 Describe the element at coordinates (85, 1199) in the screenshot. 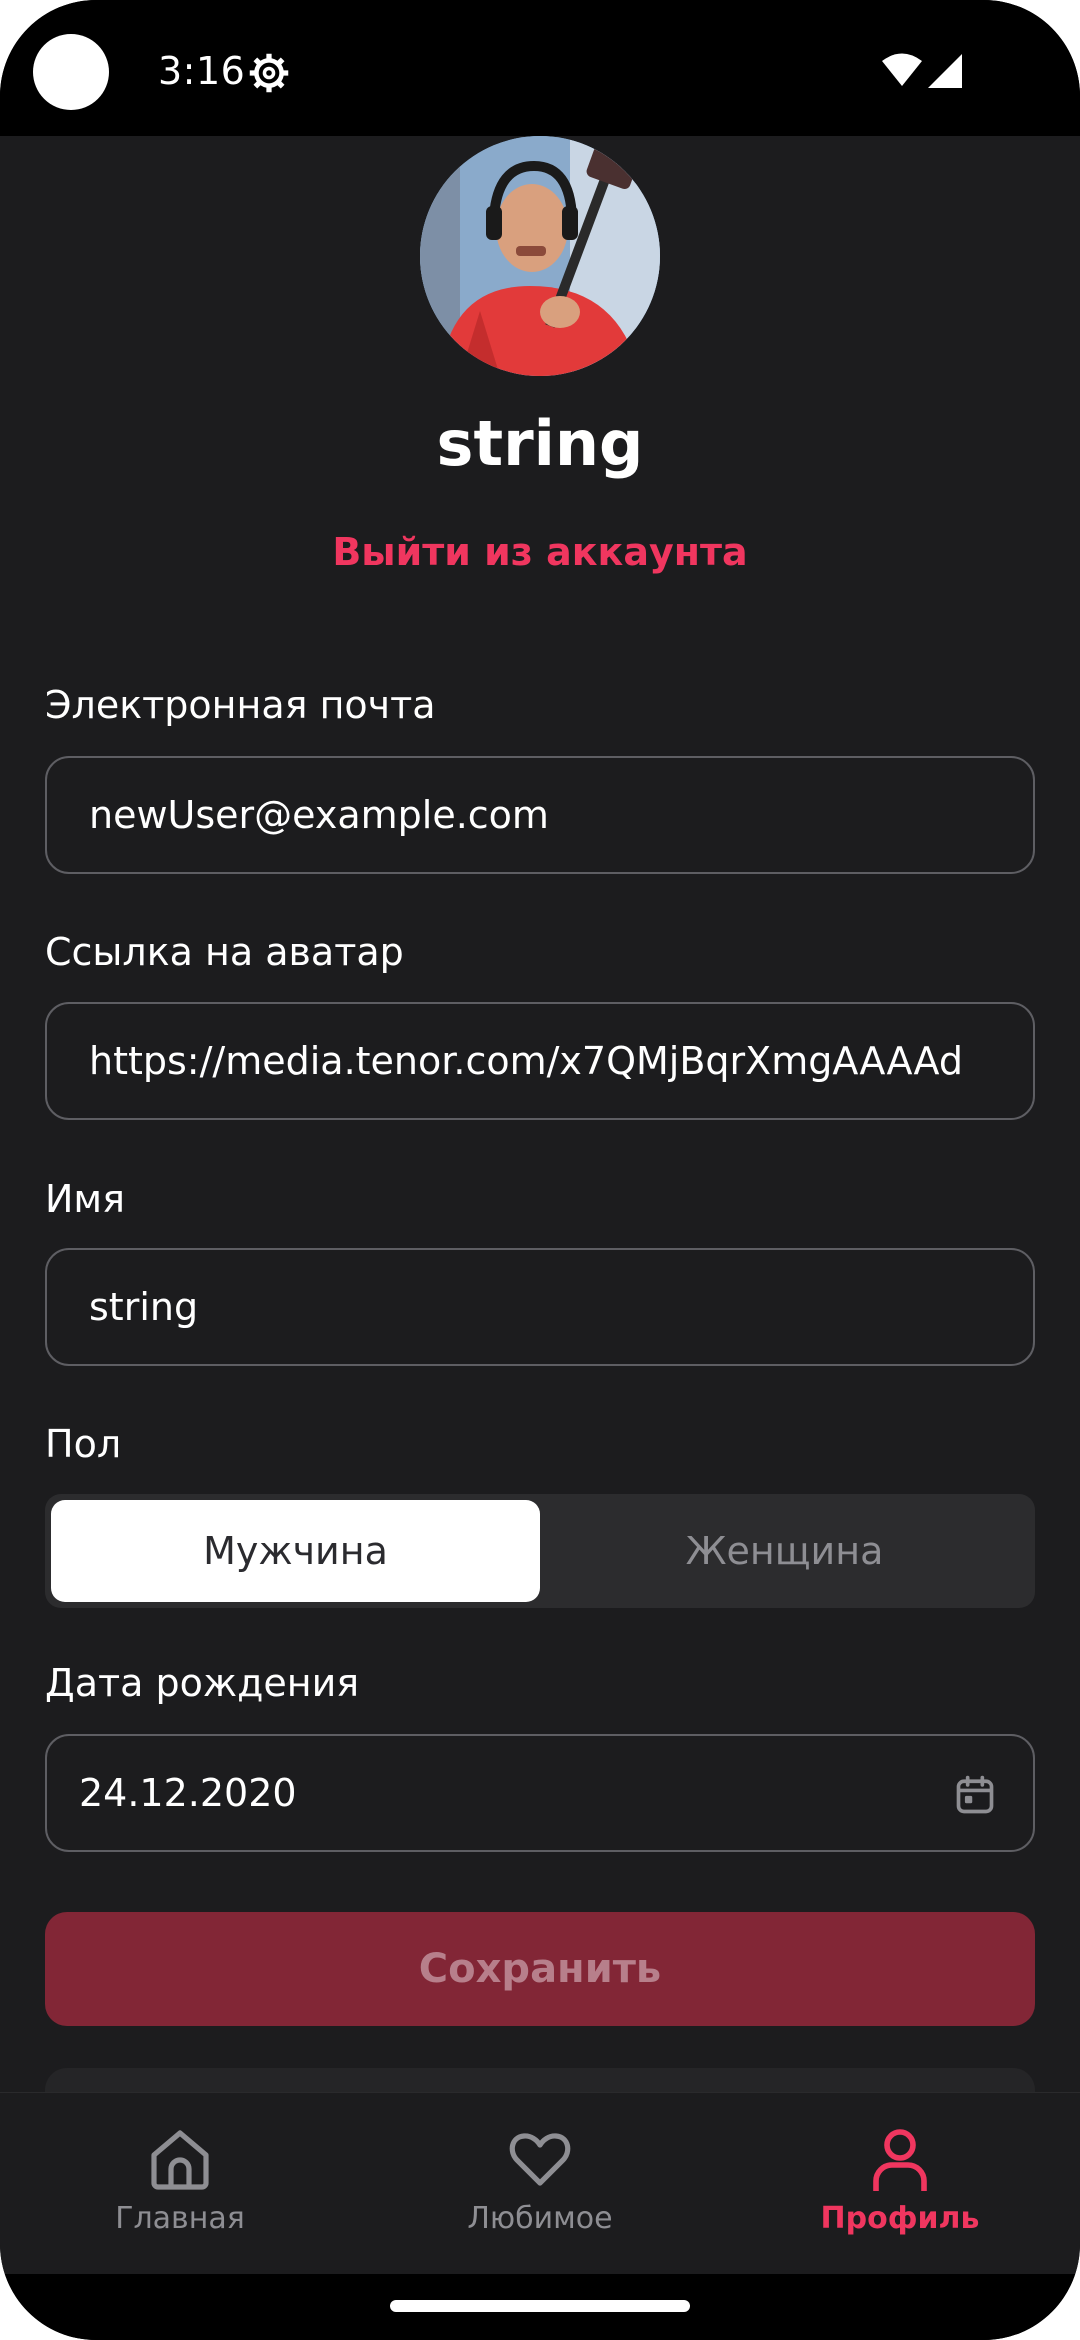

I see `name-label: Имя` at that location.